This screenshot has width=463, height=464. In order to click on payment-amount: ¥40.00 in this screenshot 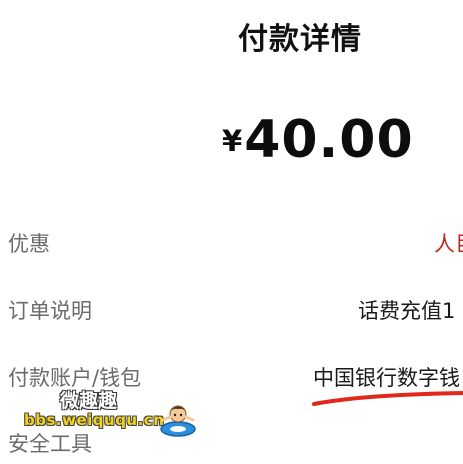, I will do `click(318, 140)`.